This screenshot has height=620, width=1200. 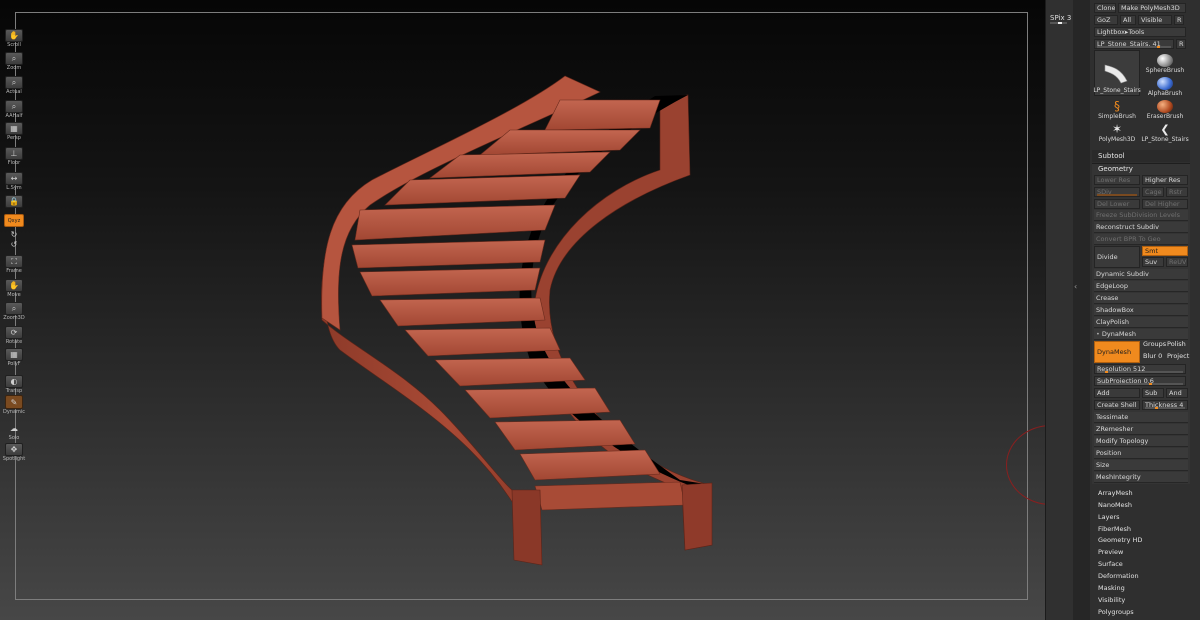 What do you see at coordinates (1141, 429) in the screenshot?
I see `zremesher-button: ZRemesher` at bounding box center [1141, 429].